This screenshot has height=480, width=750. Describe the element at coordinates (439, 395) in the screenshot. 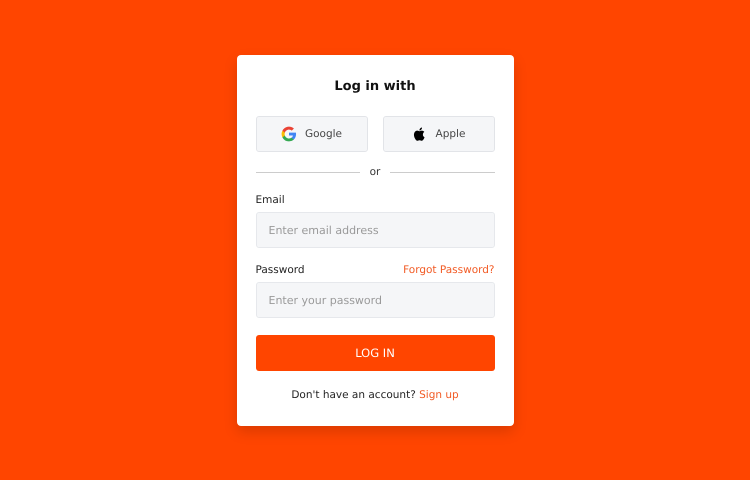

I see `signup-link: Sign up` at that location.